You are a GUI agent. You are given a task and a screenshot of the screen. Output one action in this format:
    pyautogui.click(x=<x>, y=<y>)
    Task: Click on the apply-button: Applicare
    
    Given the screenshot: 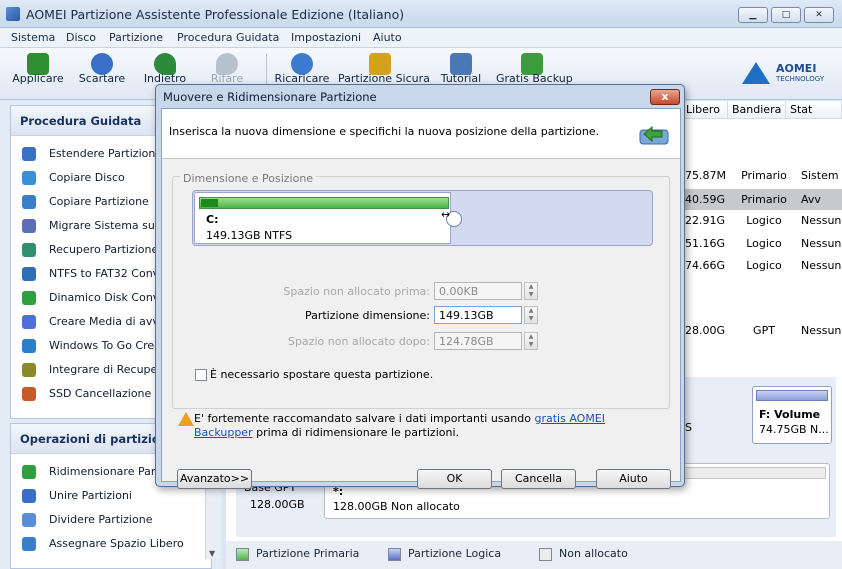 What is the action you would take?
    pyautogui.click(x=38, y=74)
    